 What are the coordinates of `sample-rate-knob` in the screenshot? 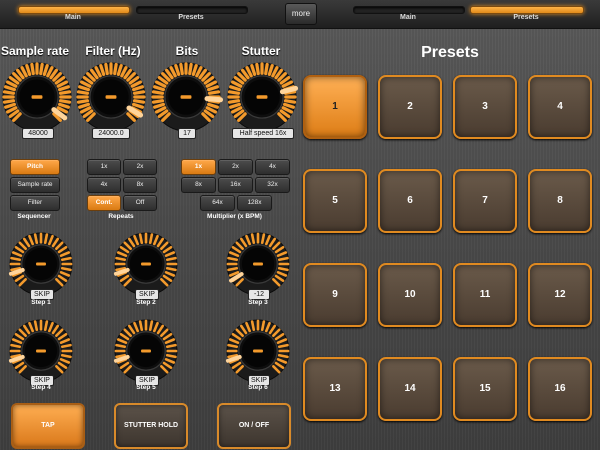 It's located at (37, 97).